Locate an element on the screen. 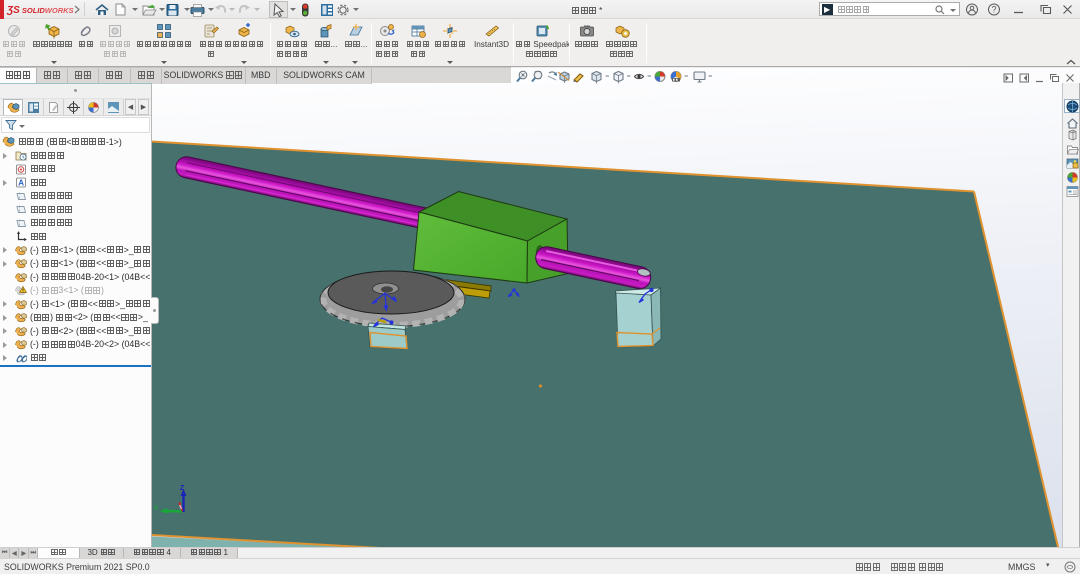  svg-text: Z is located at coordinates (182, 488).